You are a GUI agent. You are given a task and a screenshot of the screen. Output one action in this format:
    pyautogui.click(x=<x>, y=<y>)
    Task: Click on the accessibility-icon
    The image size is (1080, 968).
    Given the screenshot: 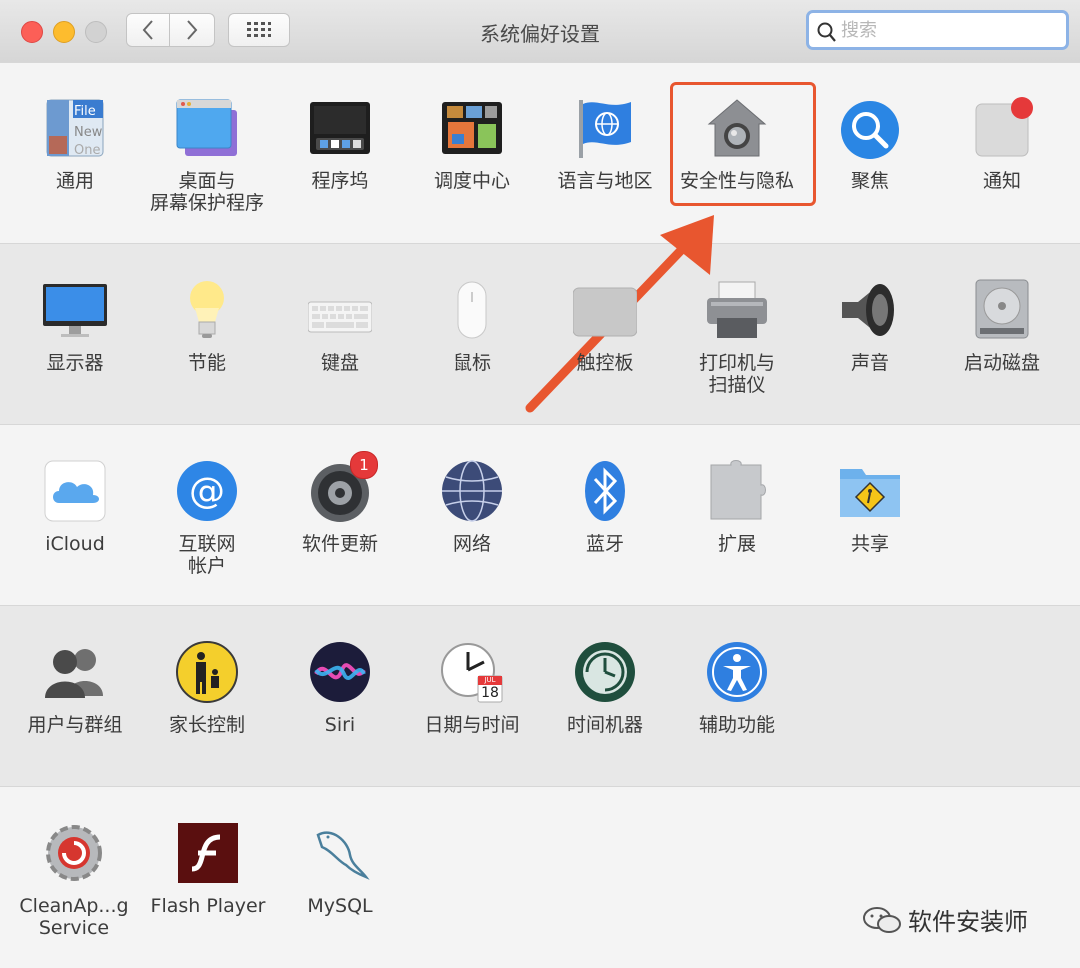 What is the action you would take?
    pyautogui.click(x=737, y=672)
    